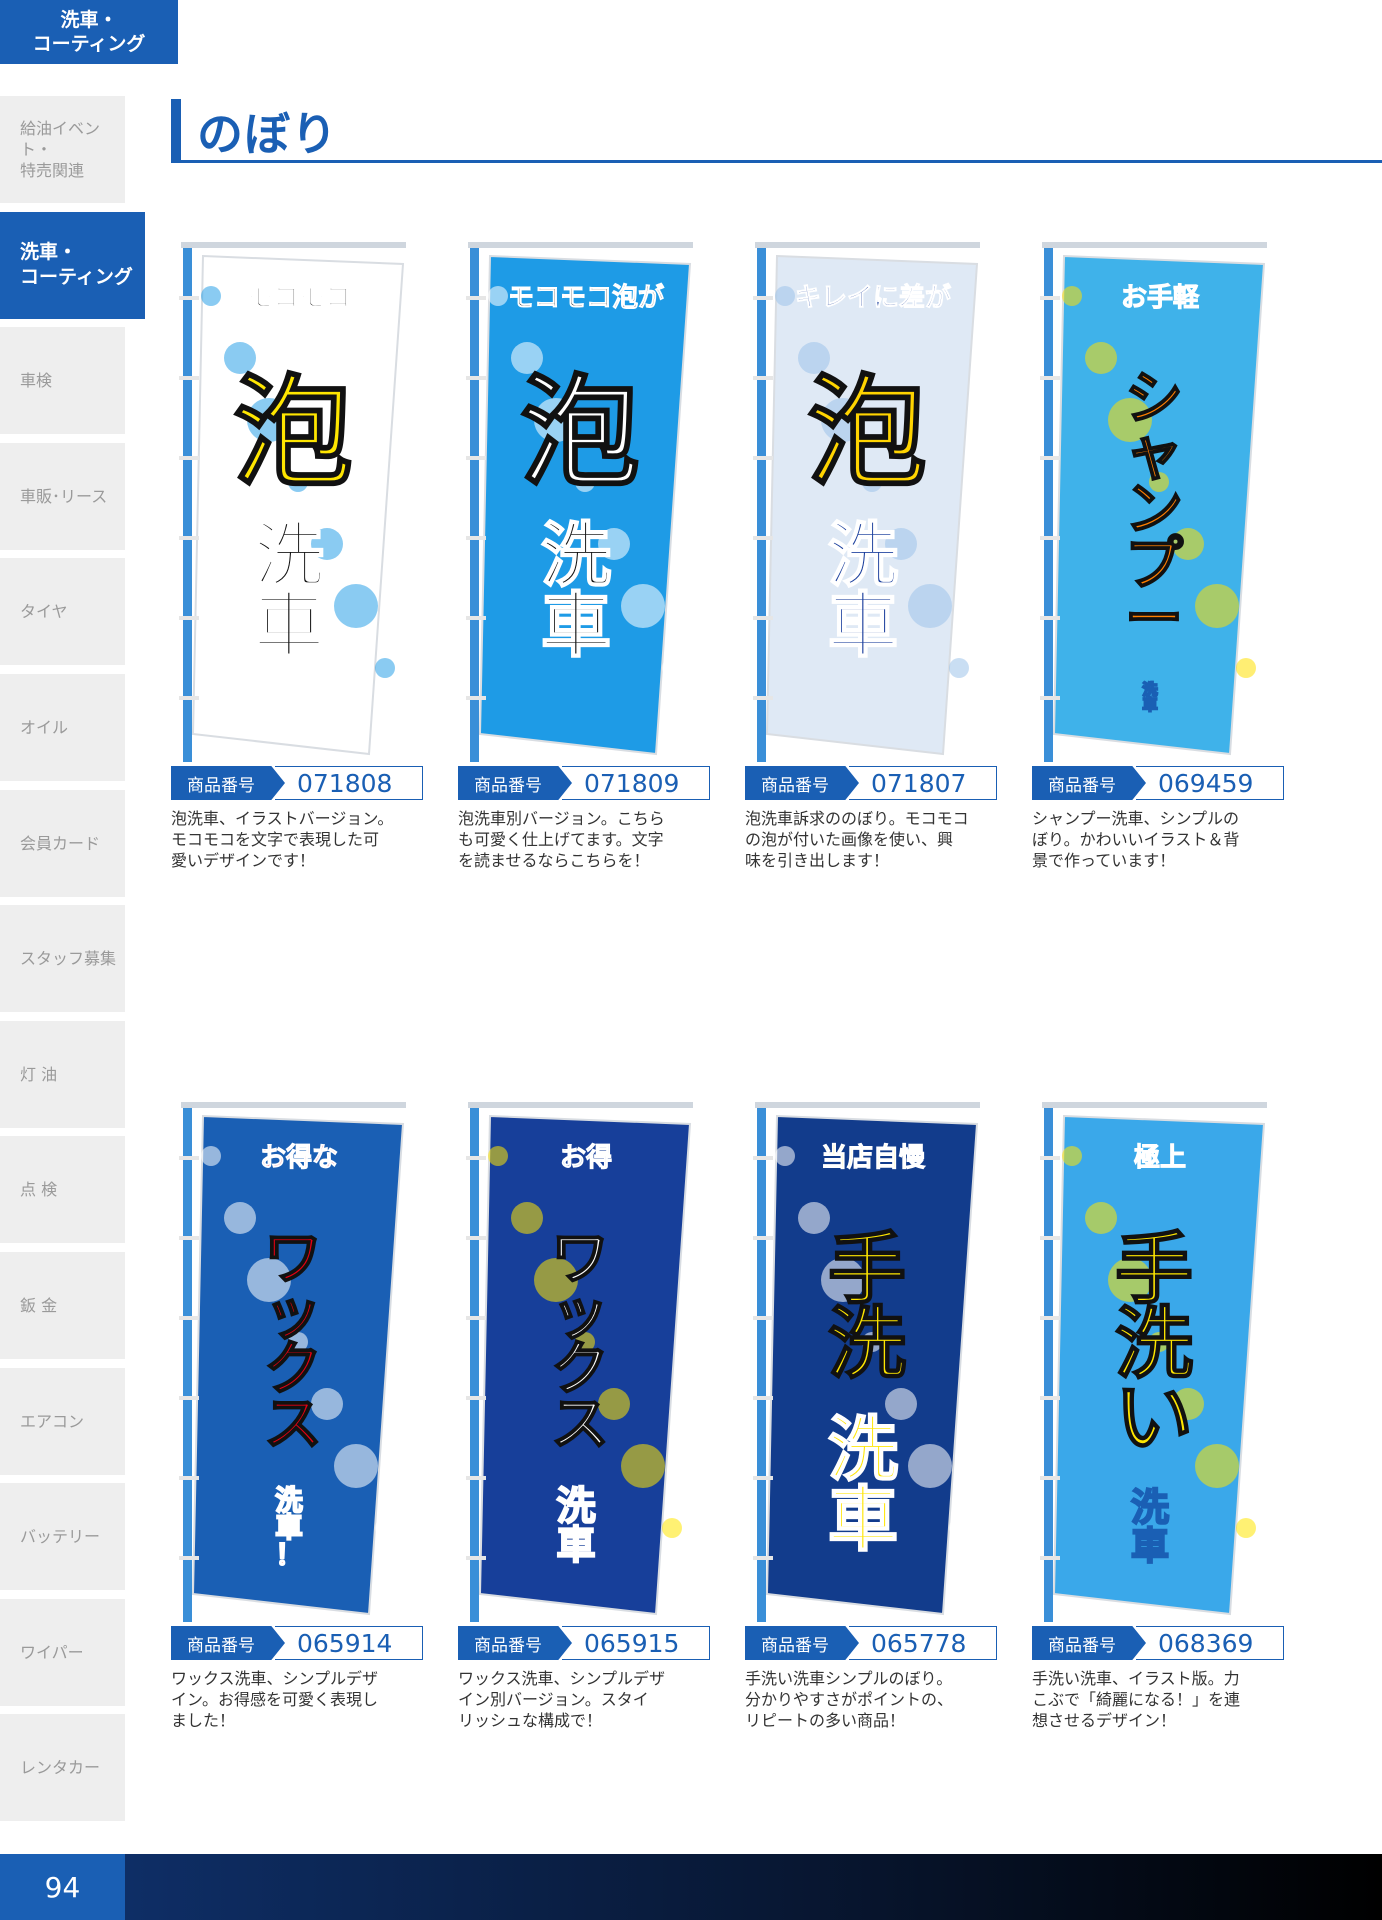  Describe the element at coordinates (62, 1190) in the screenshot. I see `sidebar-item: 点 検` at that location.